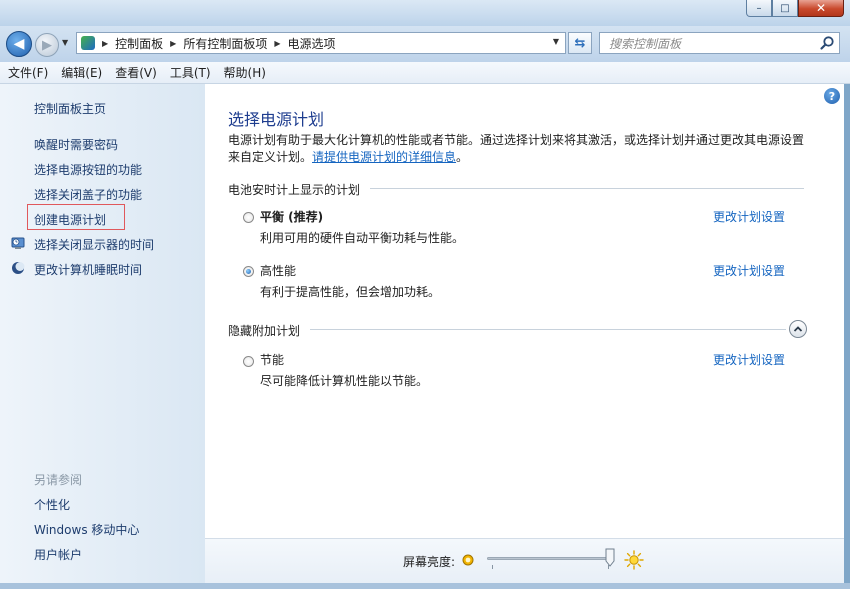 The height and width of the screenshot is (589, 850). I want to click on intro-suffix: 。, so click(462, 157).